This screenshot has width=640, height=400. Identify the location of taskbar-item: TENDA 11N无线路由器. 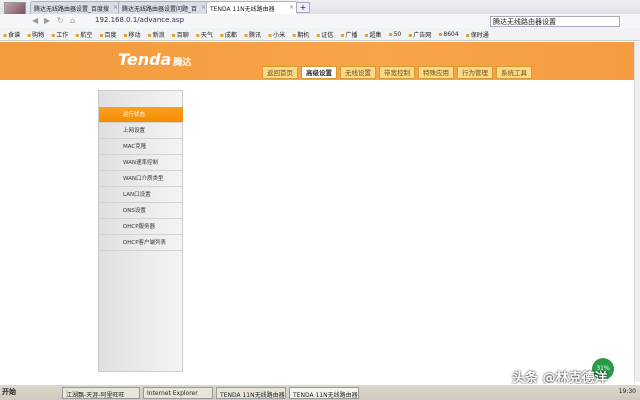
(251, 393).